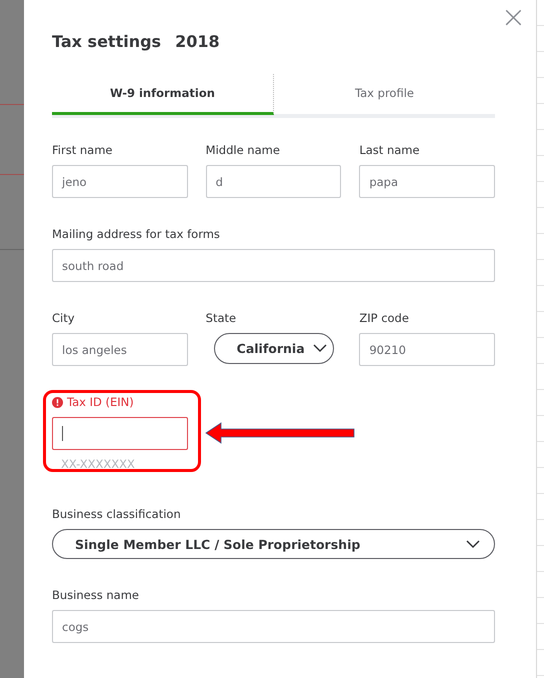 The image size is (544, 678). Describe the element at coordinates (274, 348) in the screenshot. I see `dropdown: California` at that location.